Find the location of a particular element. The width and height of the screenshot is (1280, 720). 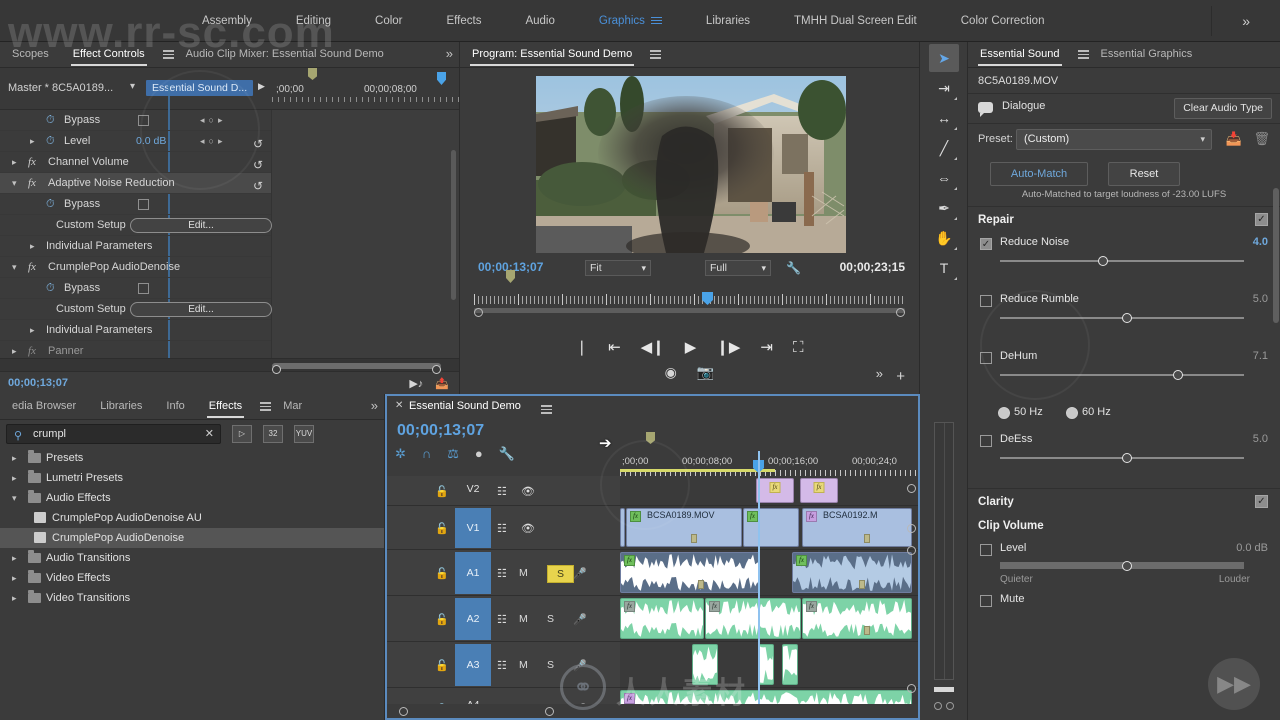

effect-controls-row: ▸ fx Channel Volume ↺ is located at coordinates (135, 162).